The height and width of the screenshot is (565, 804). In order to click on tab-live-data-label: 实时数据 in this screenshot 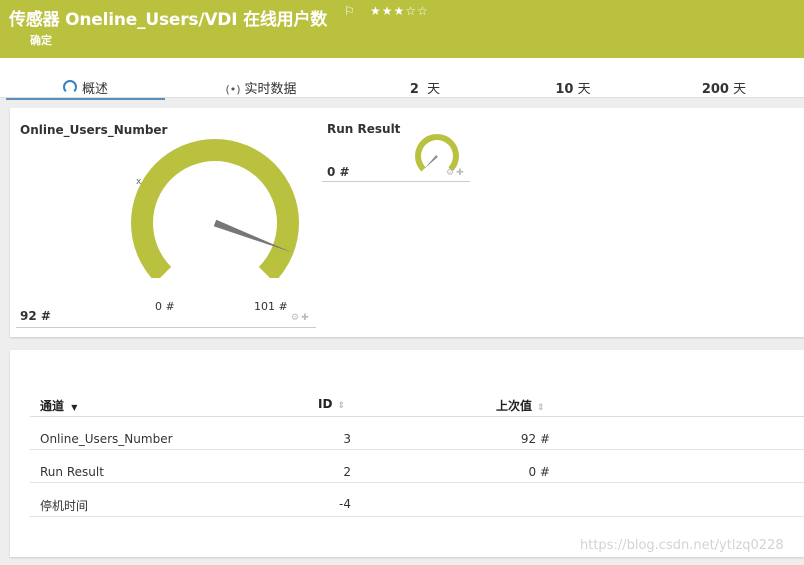, I will do `click(270, 89)`.